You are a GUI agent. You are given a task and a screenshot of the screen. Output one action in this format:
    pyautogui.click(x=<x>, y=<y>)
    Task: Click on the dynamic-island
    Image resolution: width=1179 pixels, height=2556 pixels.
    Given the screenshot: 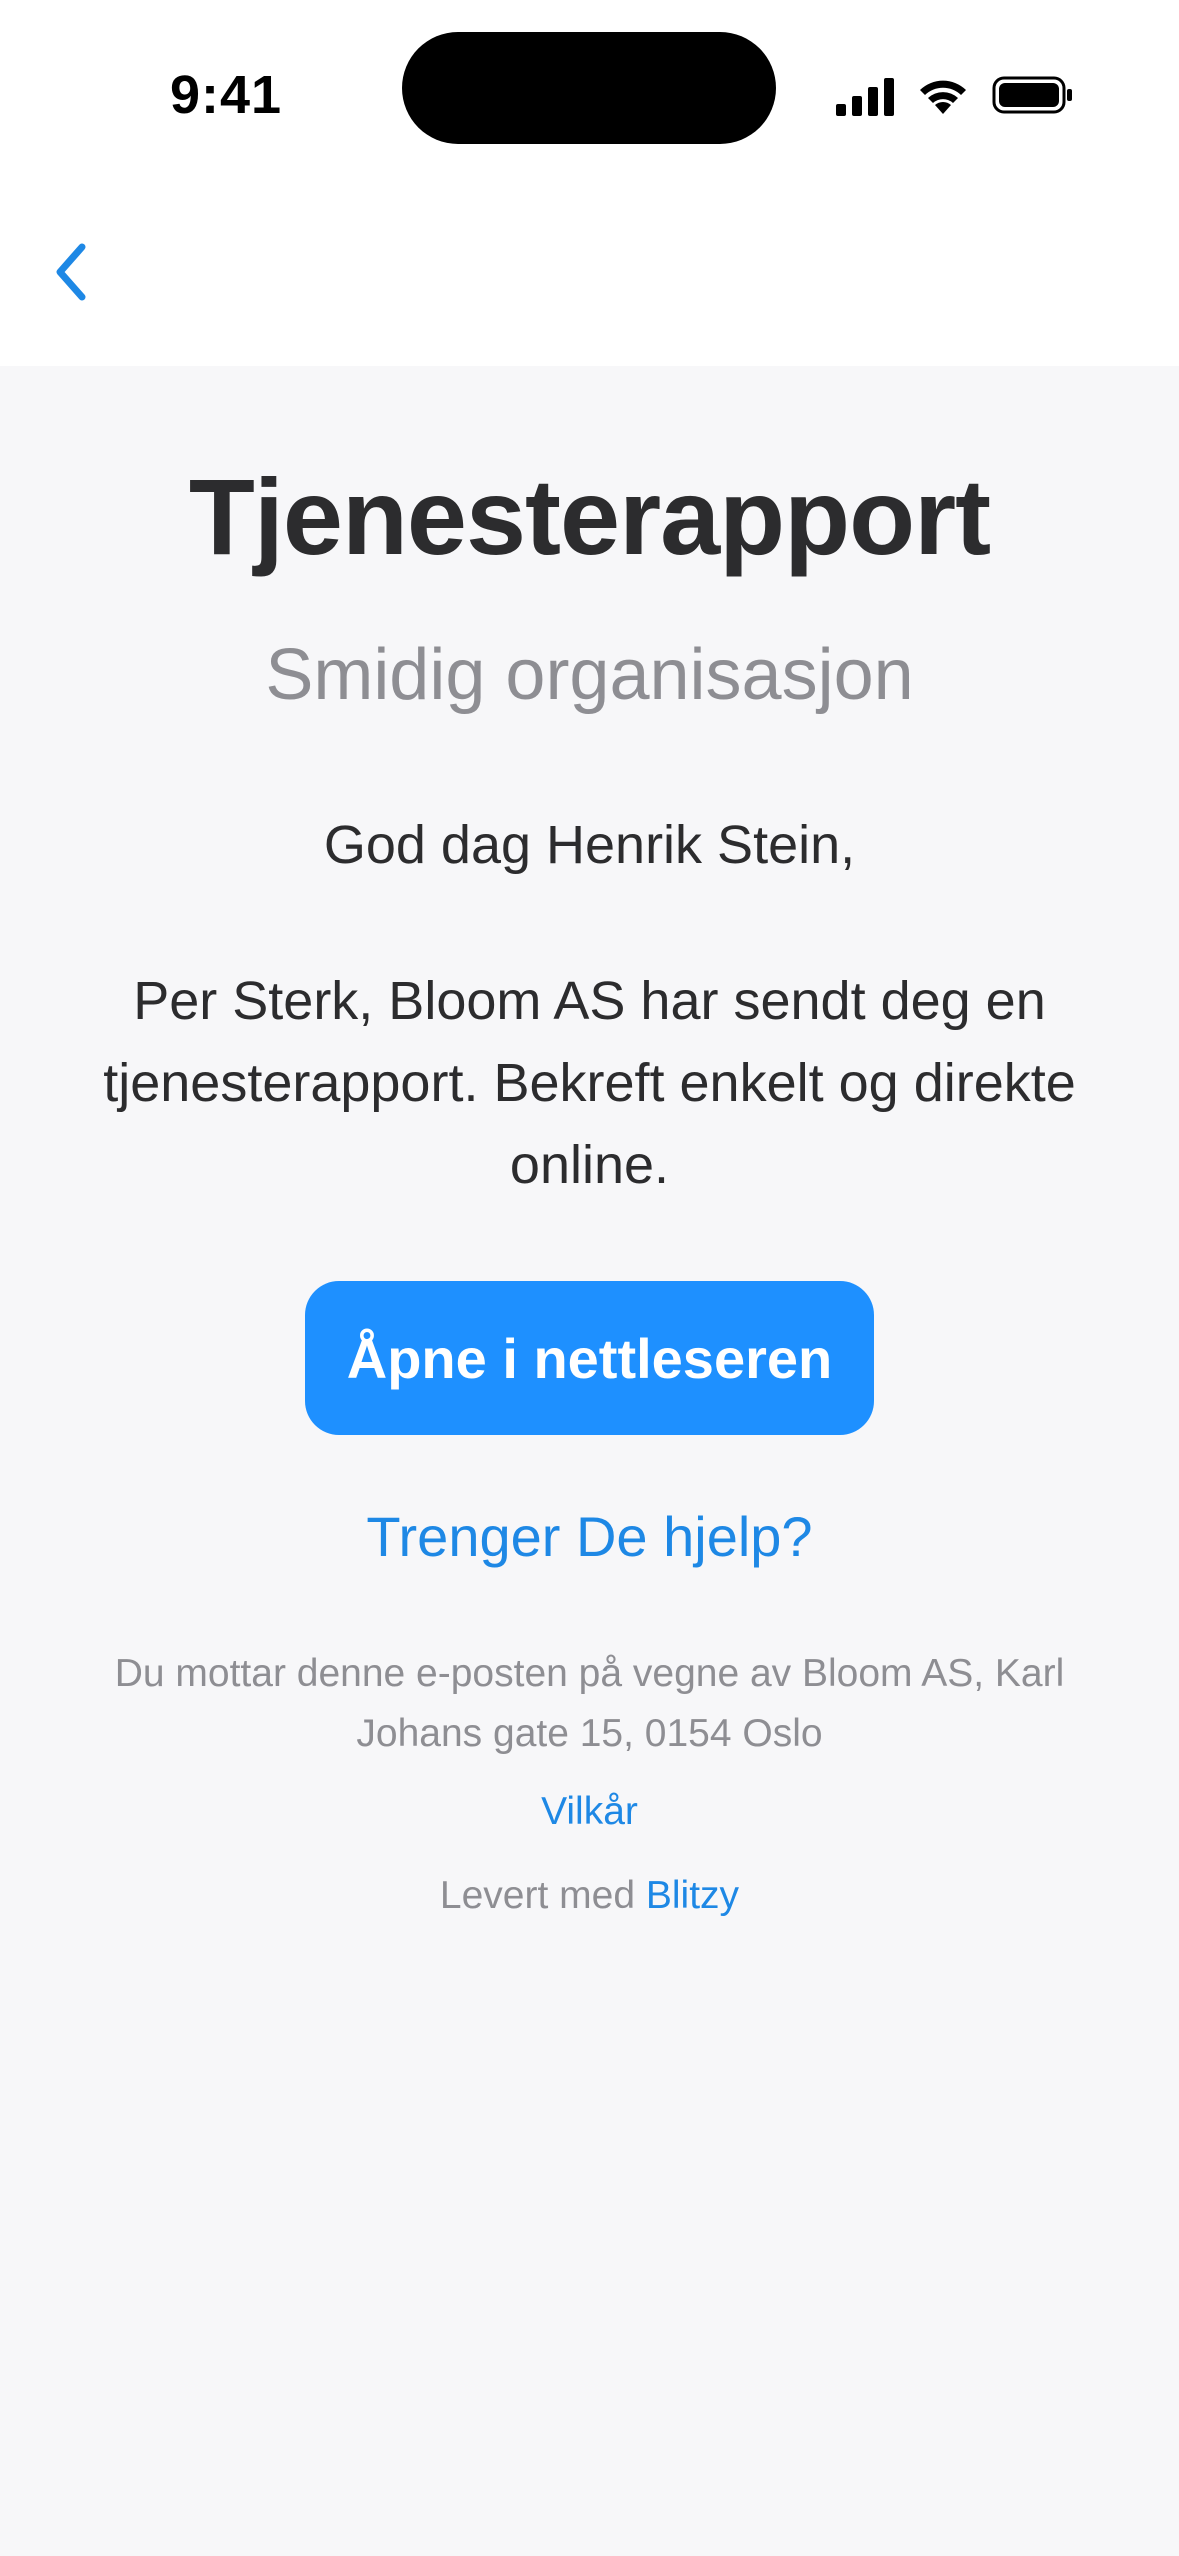 What is the action you would take?
    pyautogui.click(x=589, y=88)
    